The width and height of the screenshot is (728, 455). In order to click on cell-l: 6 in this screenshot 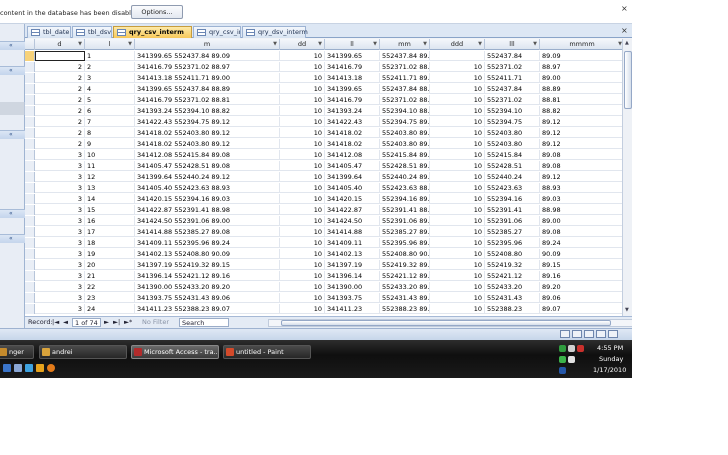, I will do `click(110, 111)`.